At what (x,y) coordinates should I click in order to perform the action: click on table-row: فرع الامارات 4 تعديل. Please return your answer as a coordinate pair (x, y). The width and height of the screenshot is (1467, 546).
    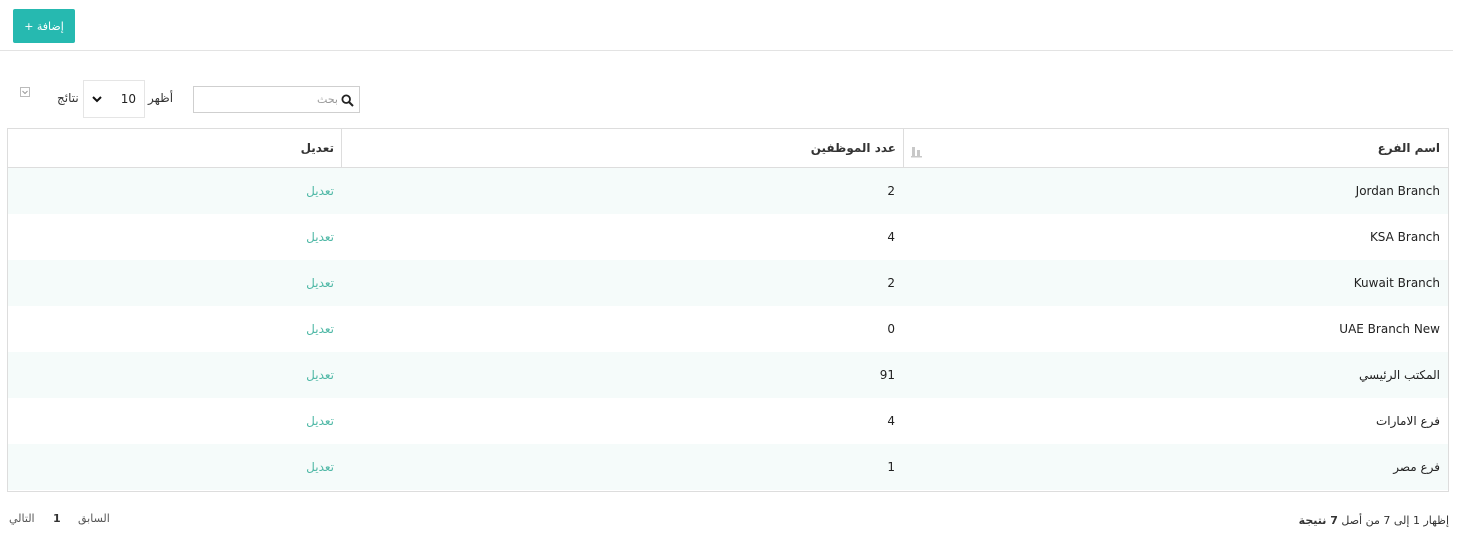
    Looking at the image, I should click on (728, 421).